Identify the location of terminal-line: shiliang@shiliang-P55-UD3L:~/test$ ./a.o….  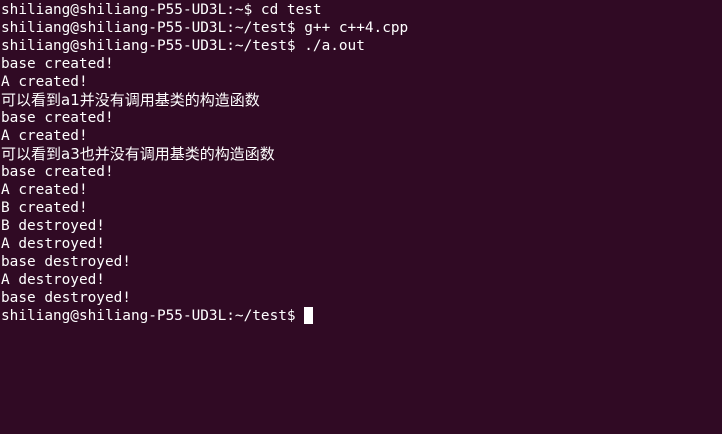
(183, 46).